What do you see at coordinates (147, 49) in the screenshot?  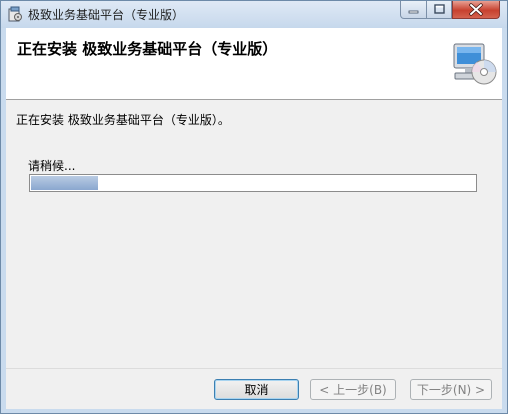 I see `header-title: 正在安装 极致业务基础平台（专业版）` at bounding box center [147, 49].